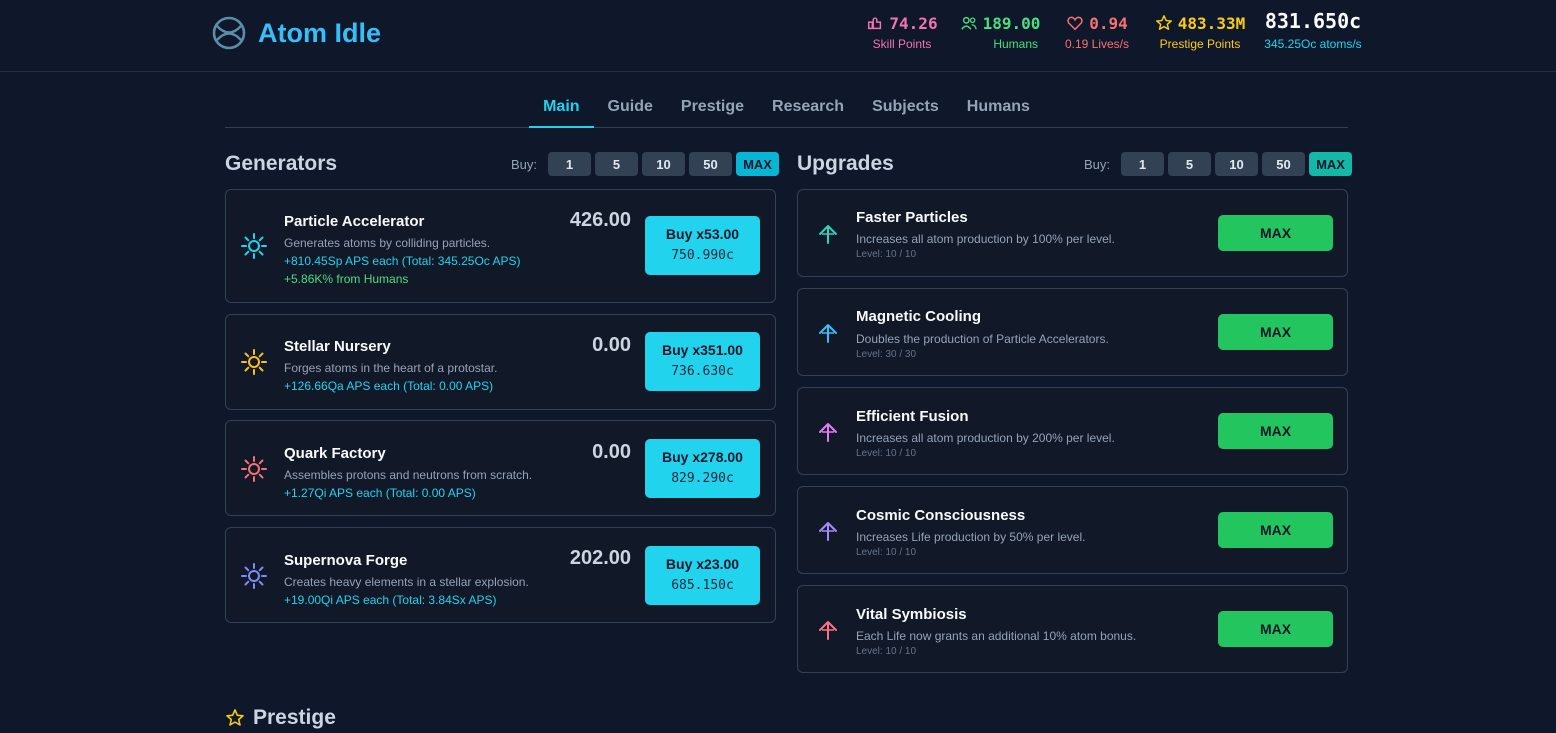 The height and width of the screenshot is (733, 1556). I want to click on users-icon, so click(968, 23).